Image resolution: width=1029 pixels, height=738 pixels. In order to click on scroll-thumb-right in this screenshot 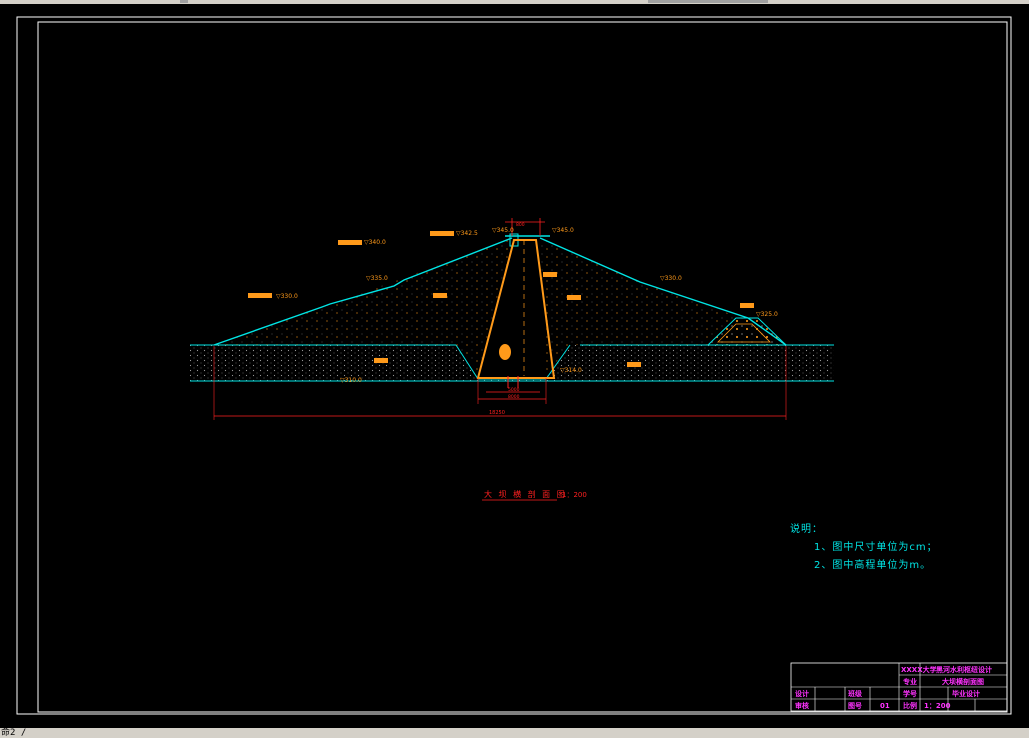, I will do `click(708, 1)`.